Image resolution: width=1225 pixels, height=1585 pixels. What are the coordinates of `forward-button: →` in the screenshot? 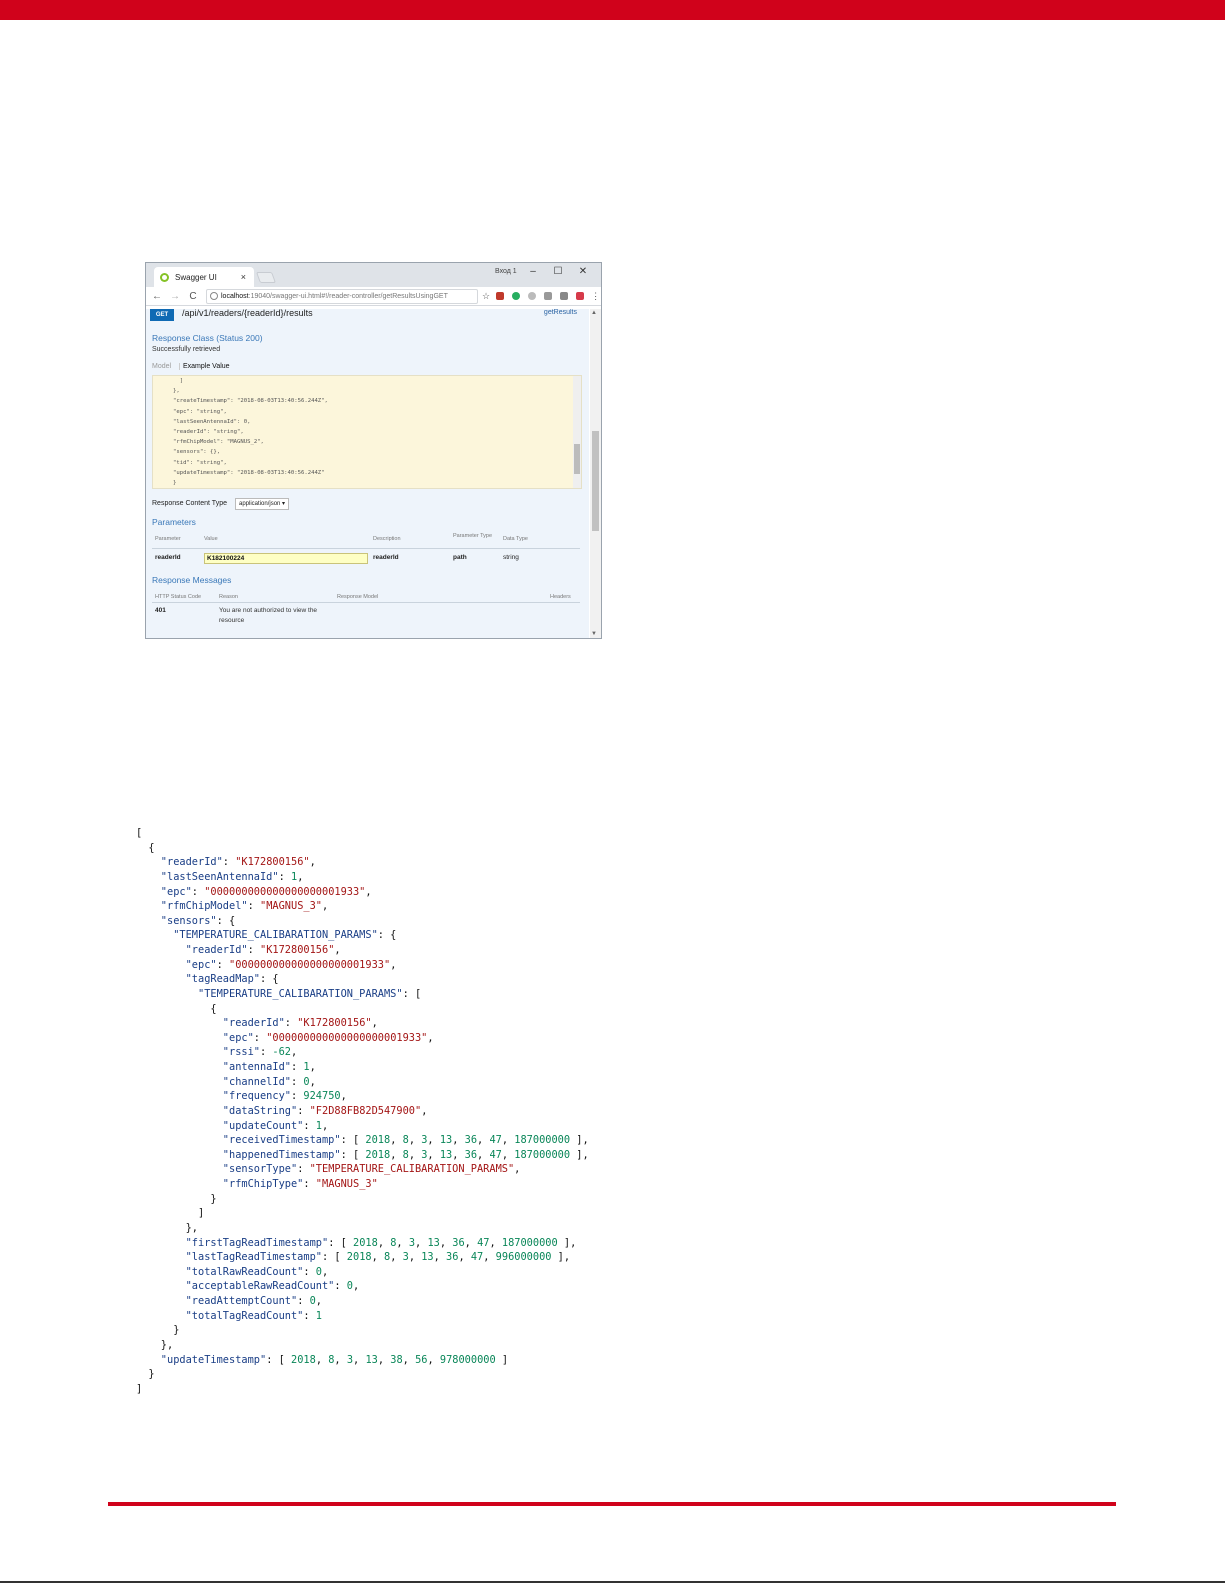 It's located at (175, 296).